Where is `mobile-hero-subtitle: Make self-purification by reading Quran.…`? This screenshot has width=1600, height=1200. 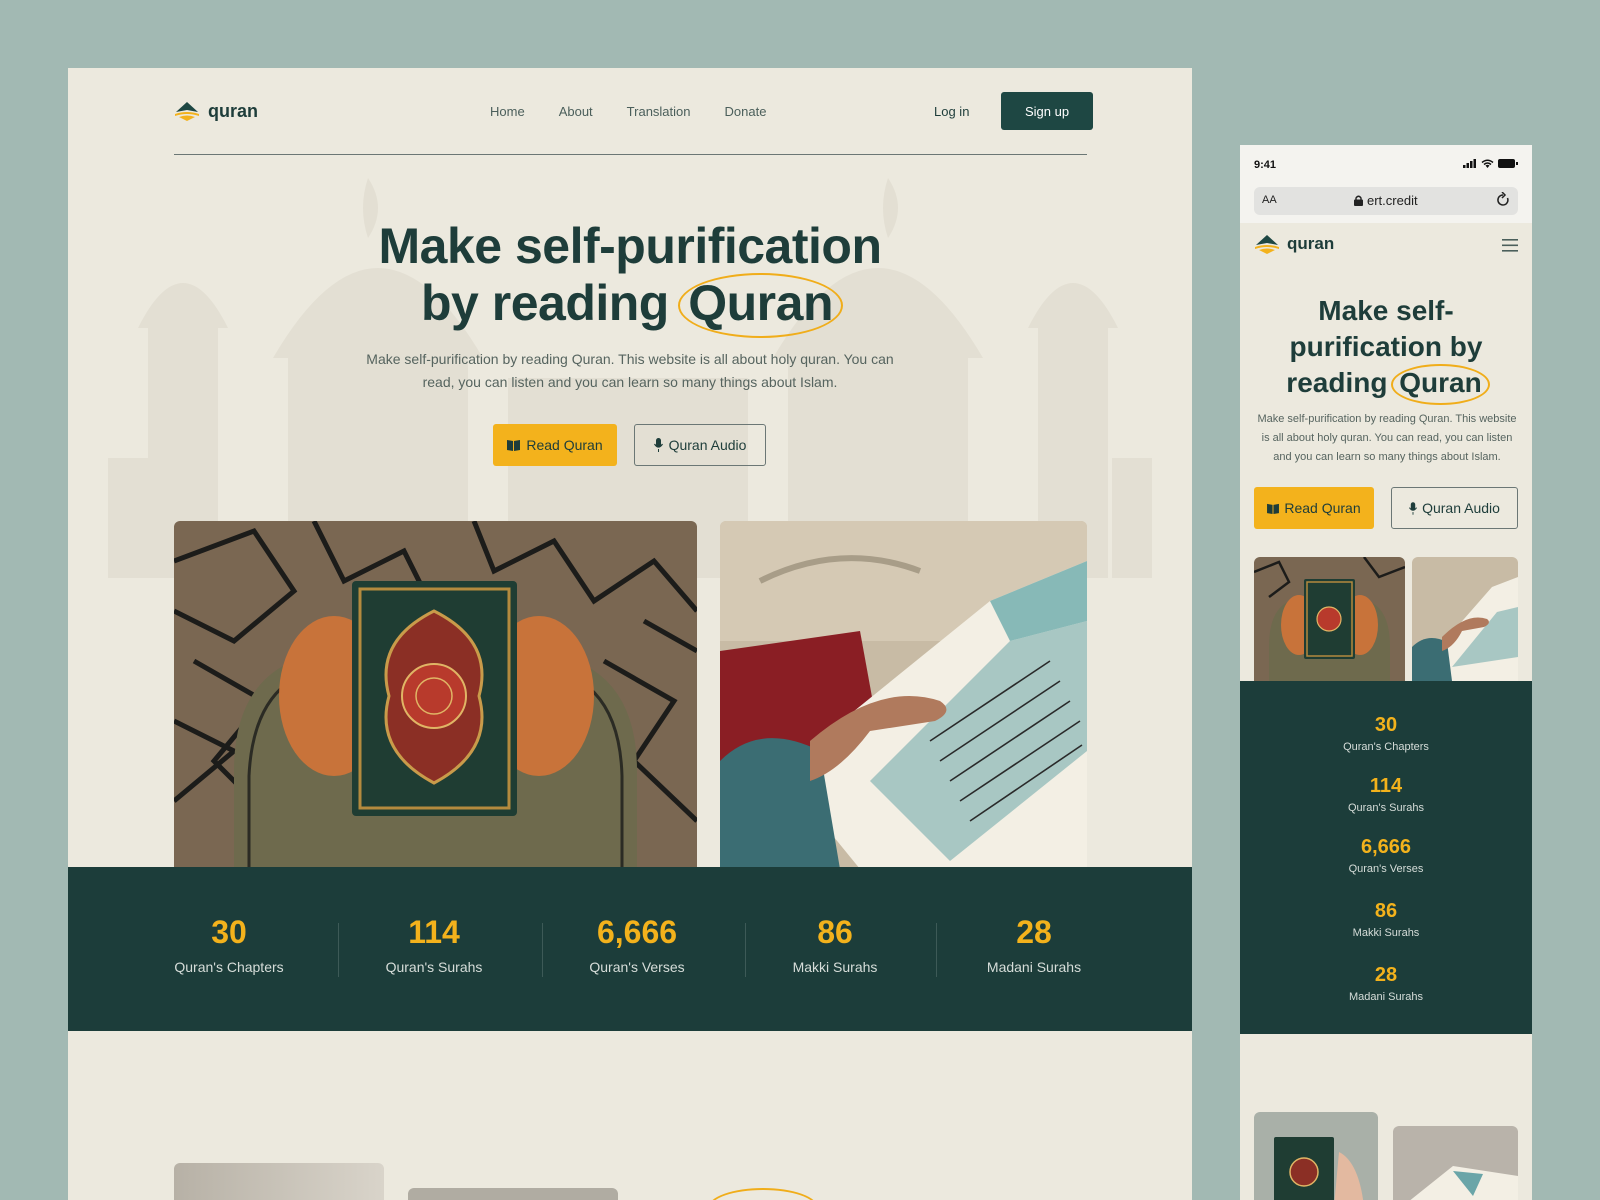 mobile-hero-subtitle: Make self-purification by reading Quran.… is located at coordinates (1387, 438).